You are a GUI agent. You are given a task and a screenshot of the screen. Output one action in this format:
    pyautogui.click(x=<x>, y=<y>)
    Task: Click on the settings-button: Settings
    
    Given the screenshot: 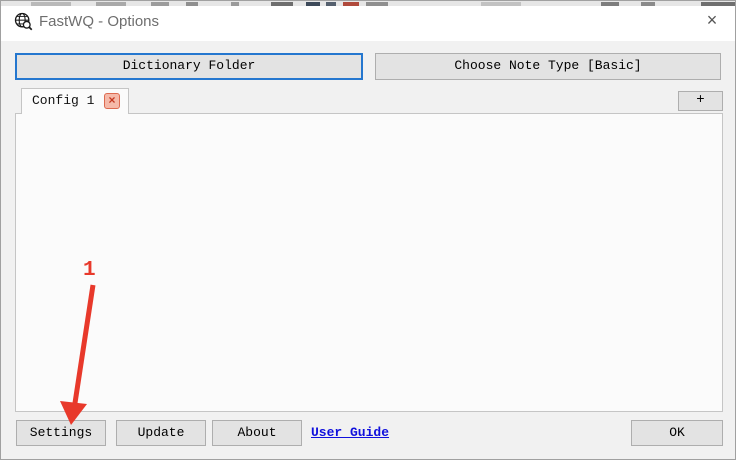 What is the action you would take?
    pyautogui.click(x=61, y=433)
    